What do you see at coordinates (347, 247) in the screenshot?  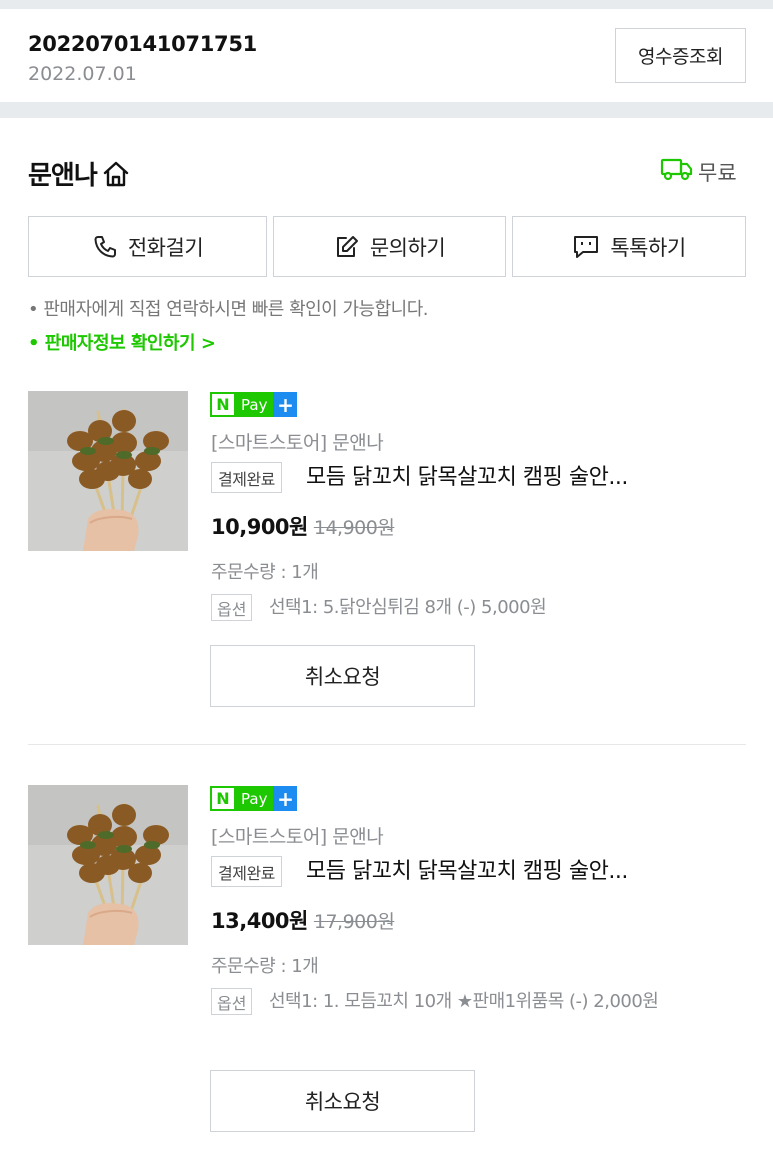 I see `edit-icon` at bounding box center [347, 247].